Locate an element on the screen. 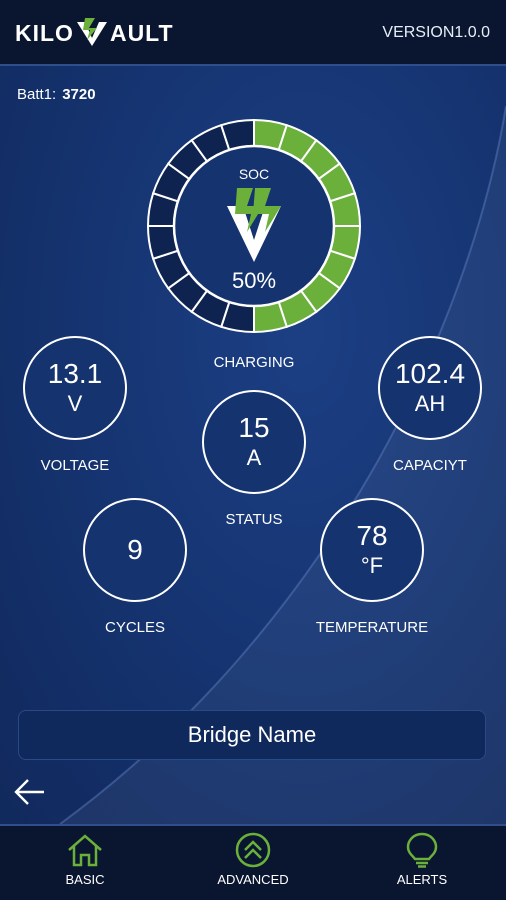  temperature-gauge: 78 °F is located at coordinates (372, 550).